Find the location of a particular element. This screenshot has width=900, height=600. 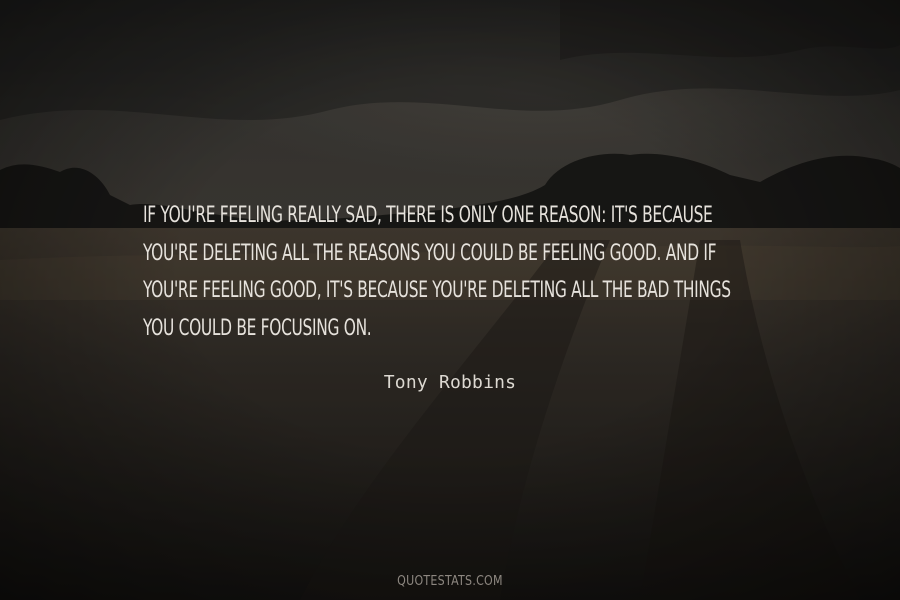

quote-author: Tony Robbins is located at coordinates (450, 382).